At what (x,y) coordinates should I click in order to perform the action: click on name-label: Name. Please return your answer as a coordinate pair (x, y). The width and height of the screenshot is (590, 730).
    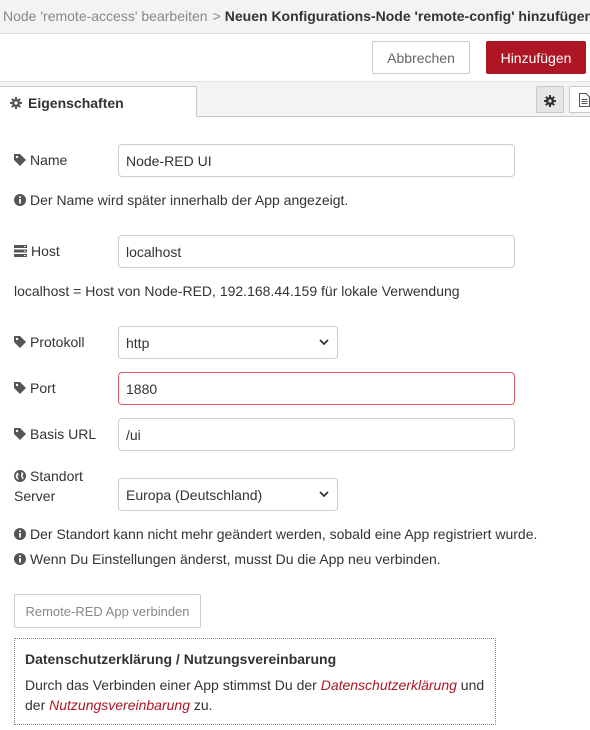
    Looking at the image, I should click on (40, 160).